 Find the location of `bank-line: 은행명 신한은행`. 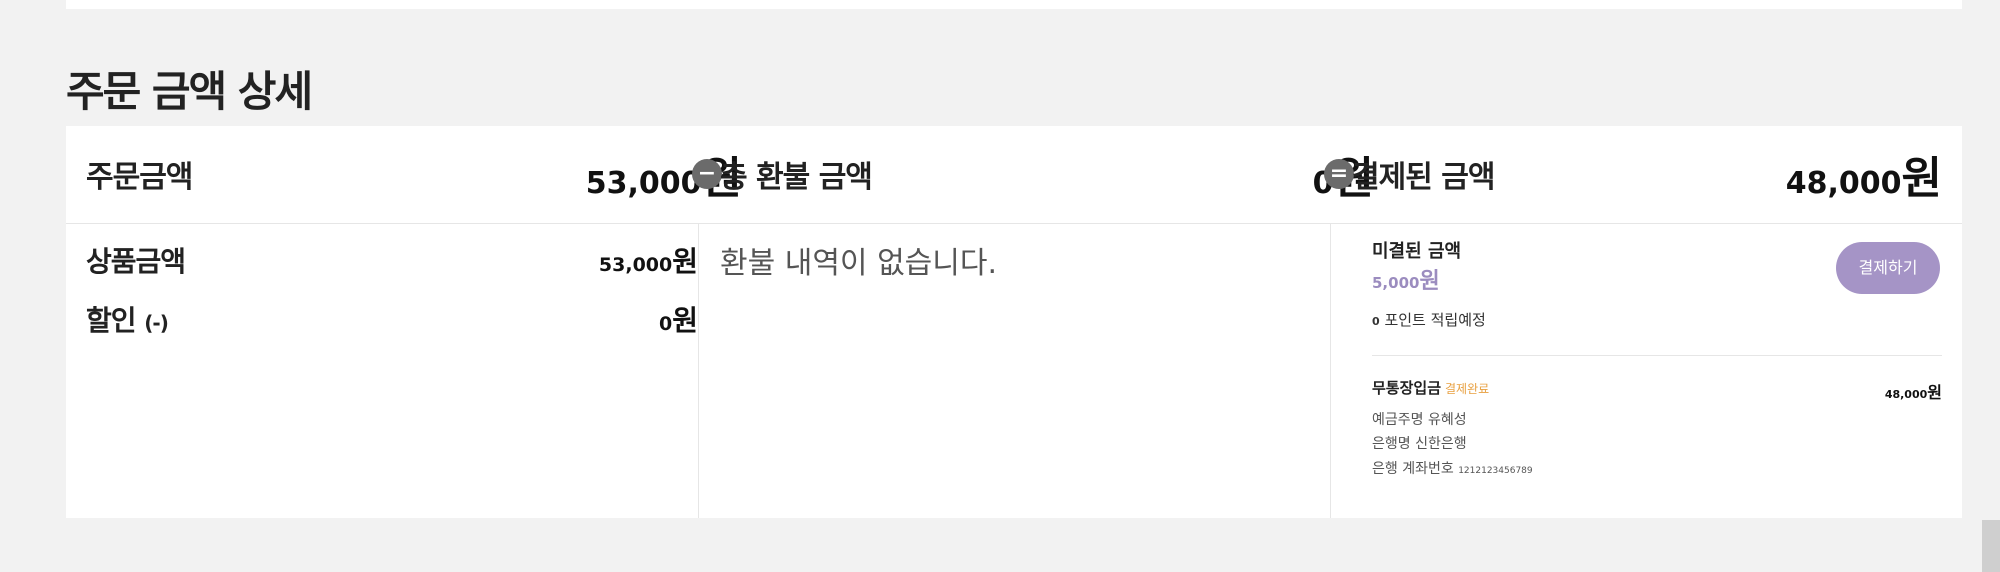

bank-line: 은행명 신한은행 is located at coordinates (1419, 443).